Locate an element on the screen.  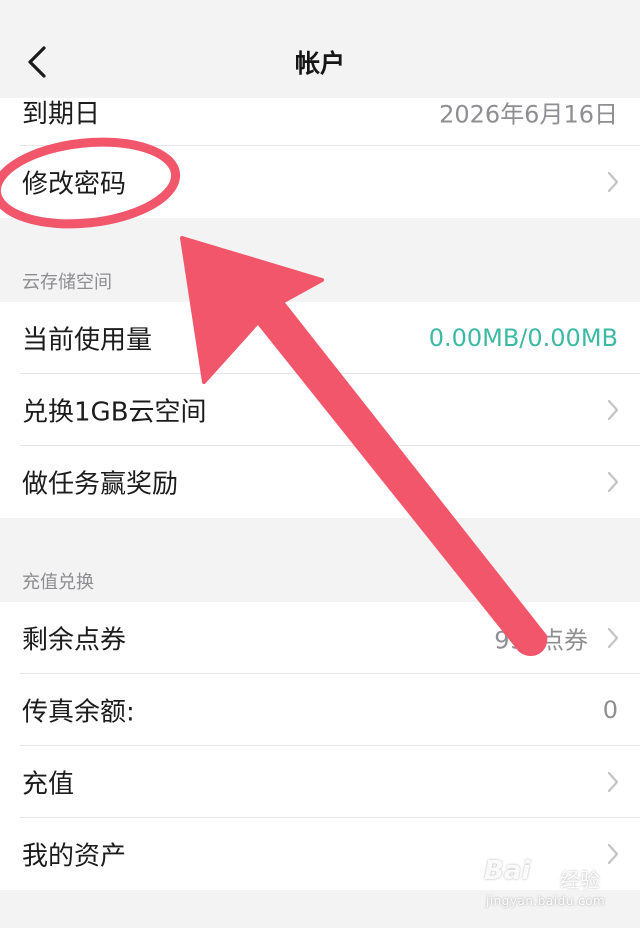
fax-balance-label: 传真余额: is located at coordinates (78, 712).